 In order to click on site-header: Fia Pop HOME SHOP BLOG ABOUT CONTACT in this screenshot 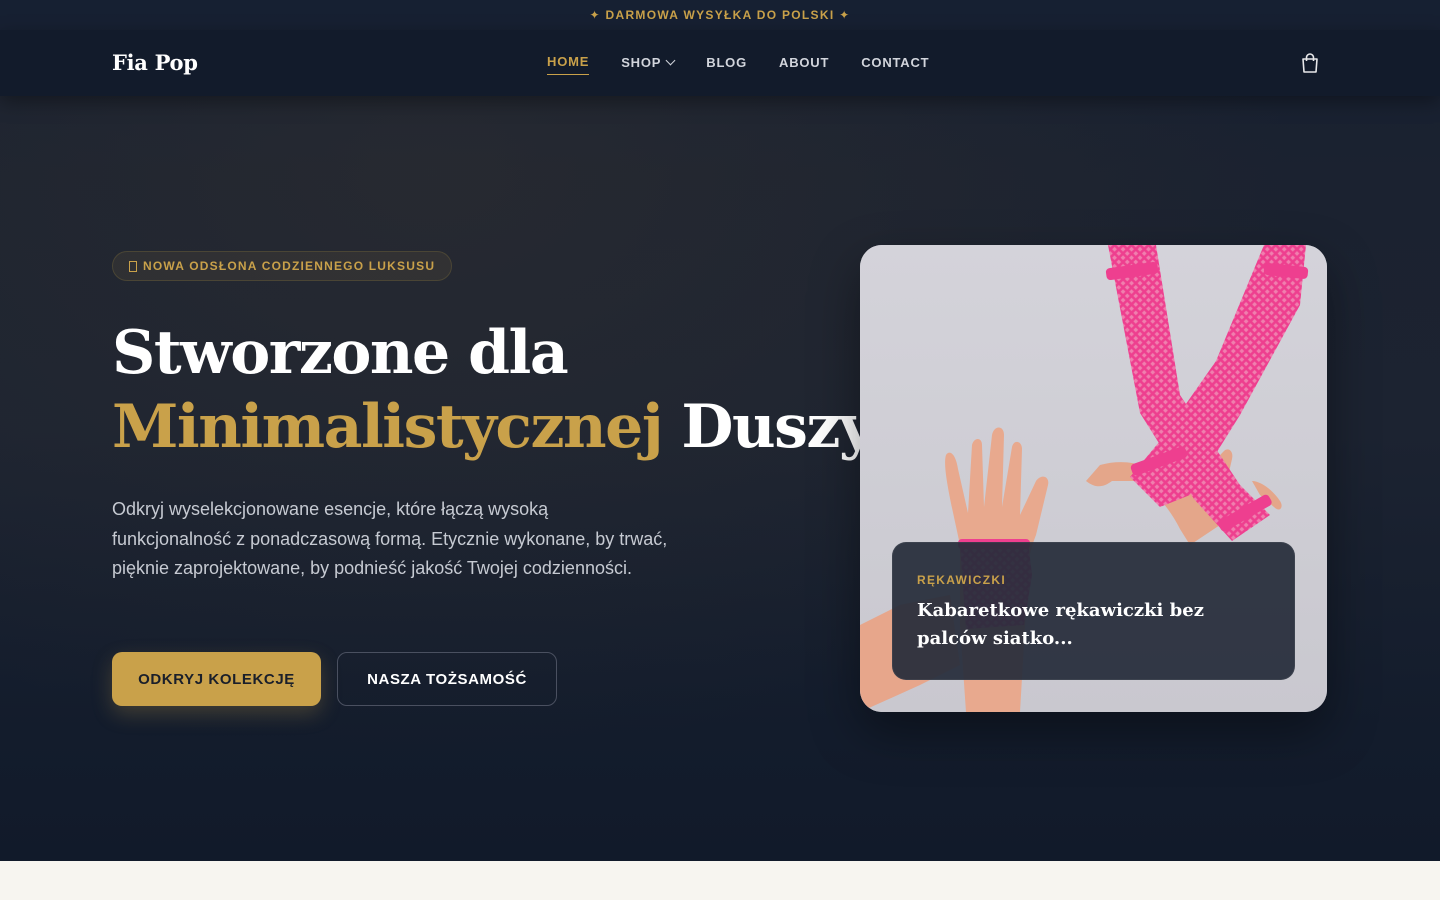, I will do `click(720, 63)`.